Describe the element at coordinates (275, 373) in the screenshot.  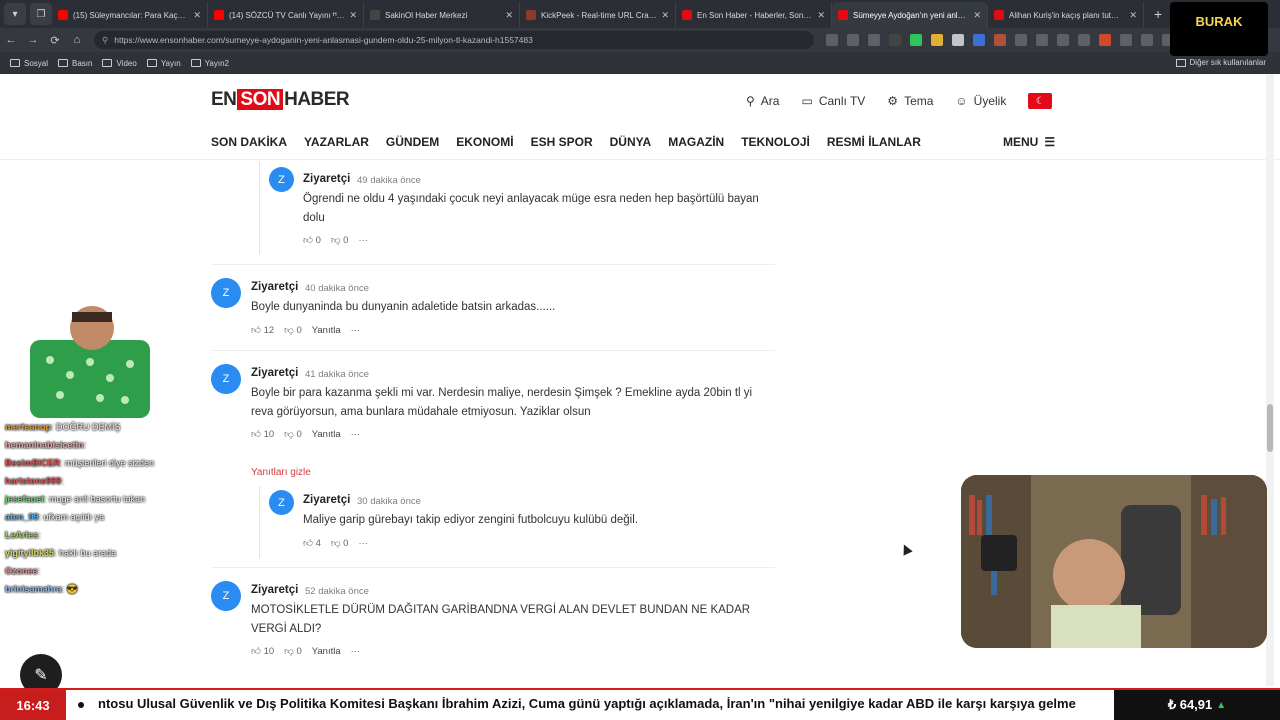
I see `comment-author: Ziyaretçi` at that location.